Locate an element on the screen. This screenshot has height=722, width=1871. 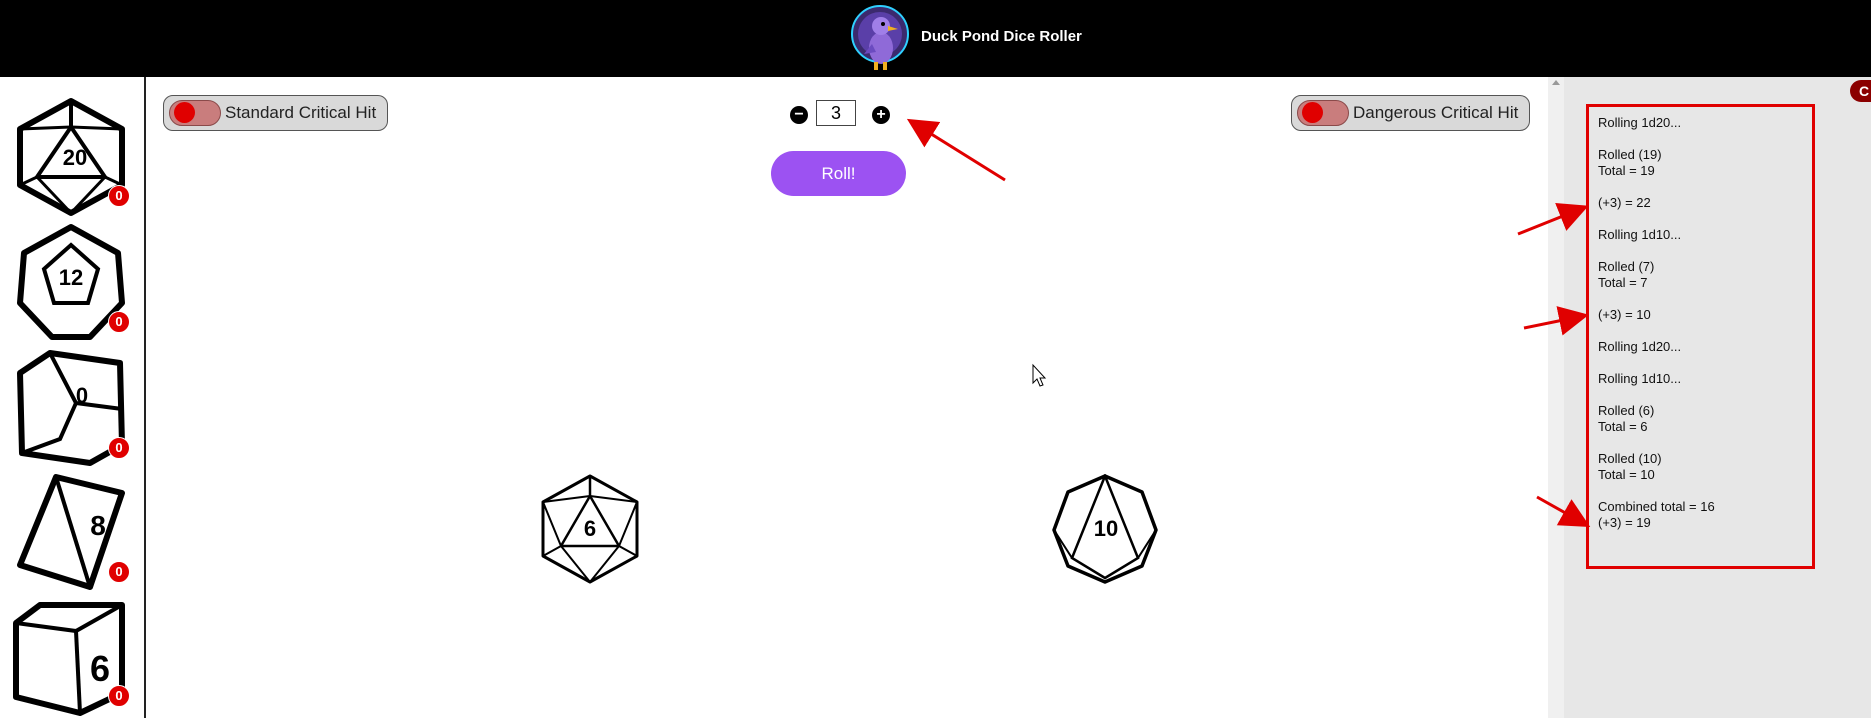
sidebar-die-d20: 20 0 is located at coordinates (71, 157).